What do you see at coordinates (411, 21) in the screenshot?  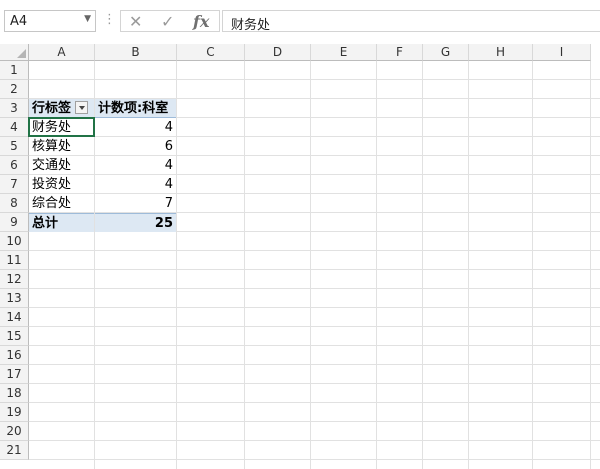 I see `formula-input: 财务处` at bounding box center [411, 21].